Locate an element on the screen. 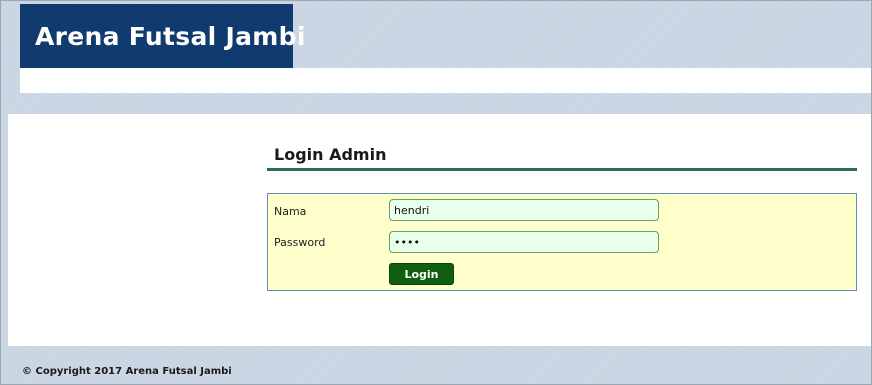 This screenshot has height=385, width=872. page-title: Login Admin is located at coordinates (330, 154).